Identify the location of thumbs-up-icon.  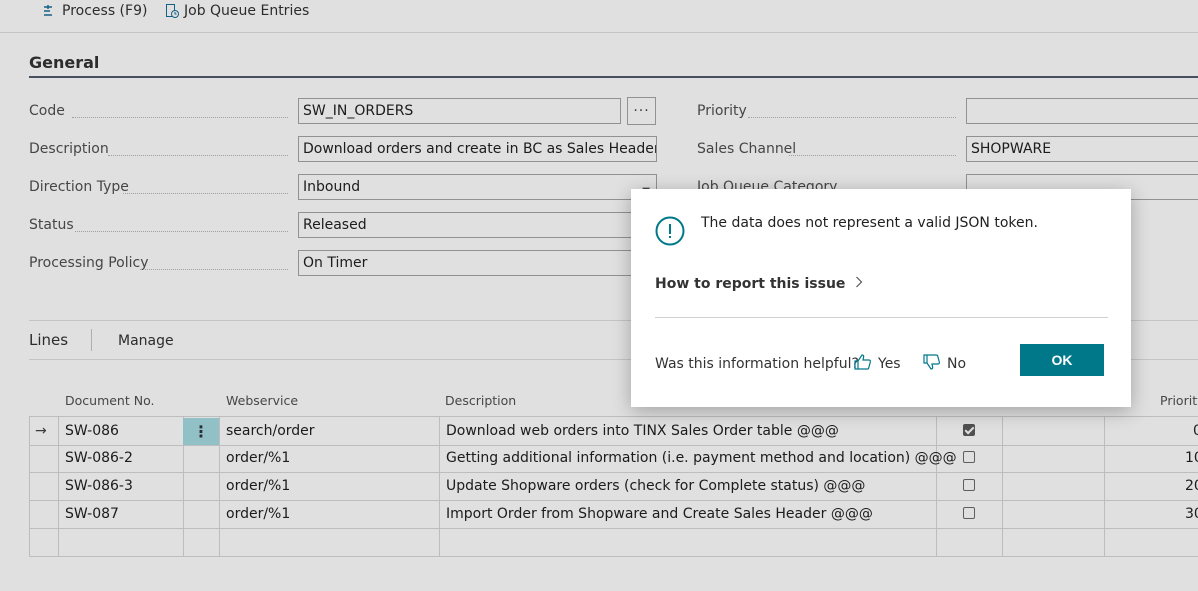
(863, 364).